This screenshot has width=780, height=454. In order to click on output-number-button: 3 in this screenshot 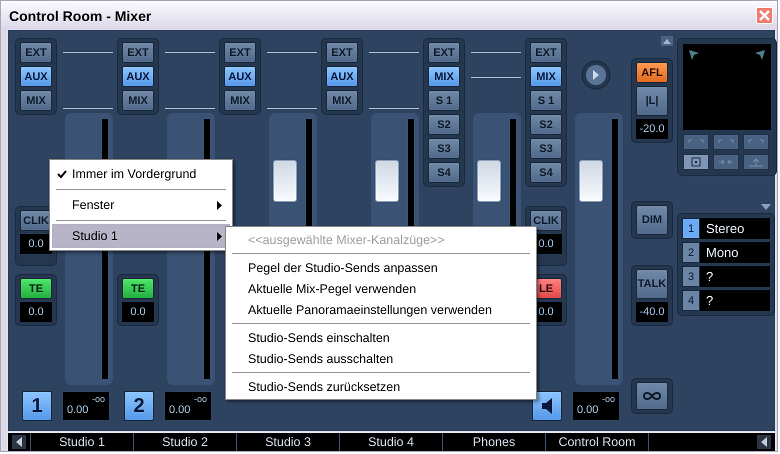, I will do `click(691, 276)`.